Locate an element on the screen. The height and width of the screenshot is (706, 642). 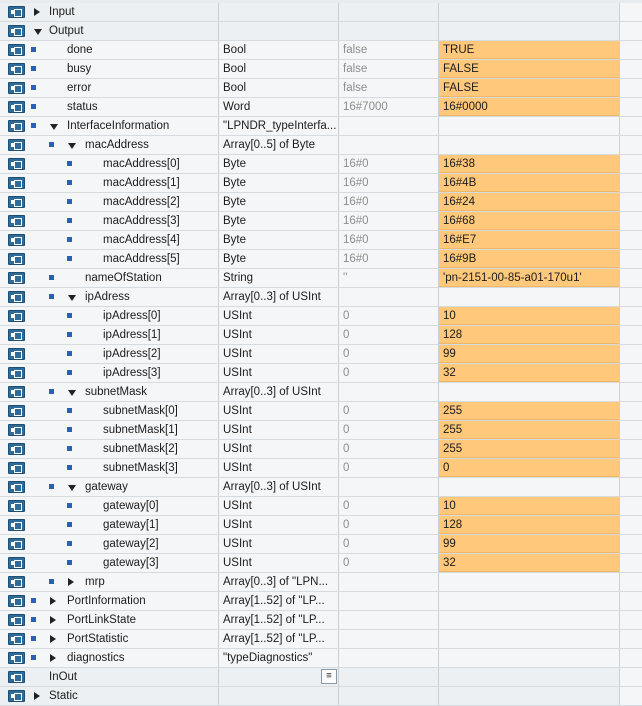
monitor-value-cell: TRUE is located at coordinates (529, 50).